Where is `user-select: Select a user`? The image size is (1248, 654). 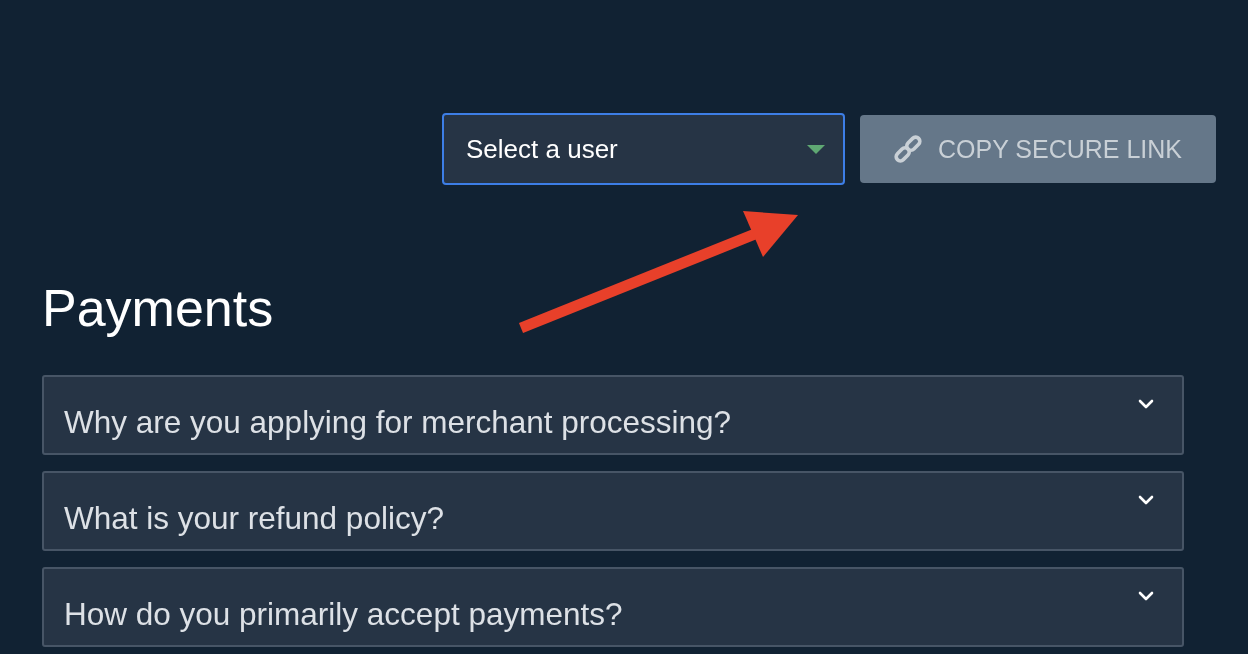
user-select: Select a user is located at coordinates (643, 149).